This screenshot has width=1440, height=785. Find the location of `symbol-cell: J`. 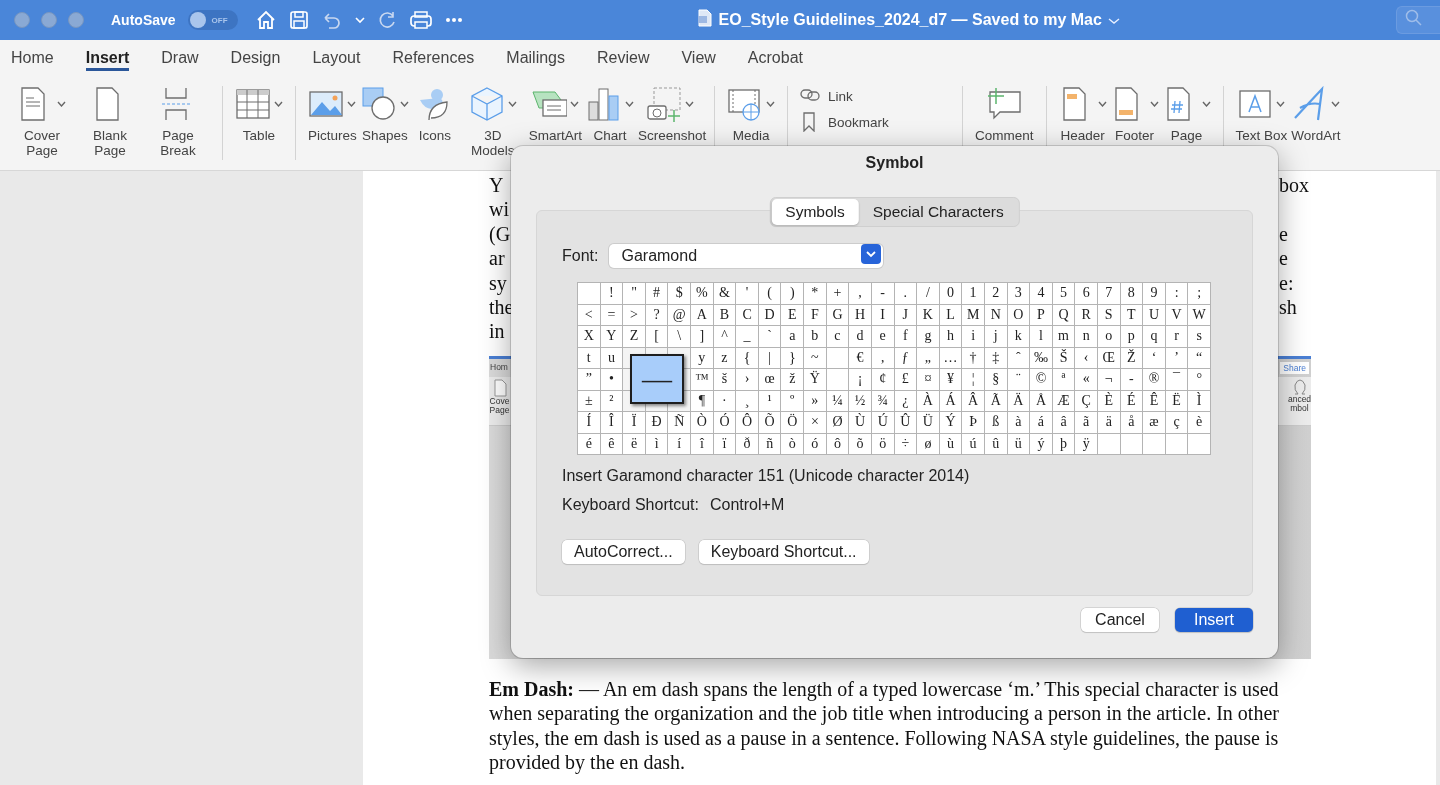

symbol-cell: J is located at coordinates (905, 314).